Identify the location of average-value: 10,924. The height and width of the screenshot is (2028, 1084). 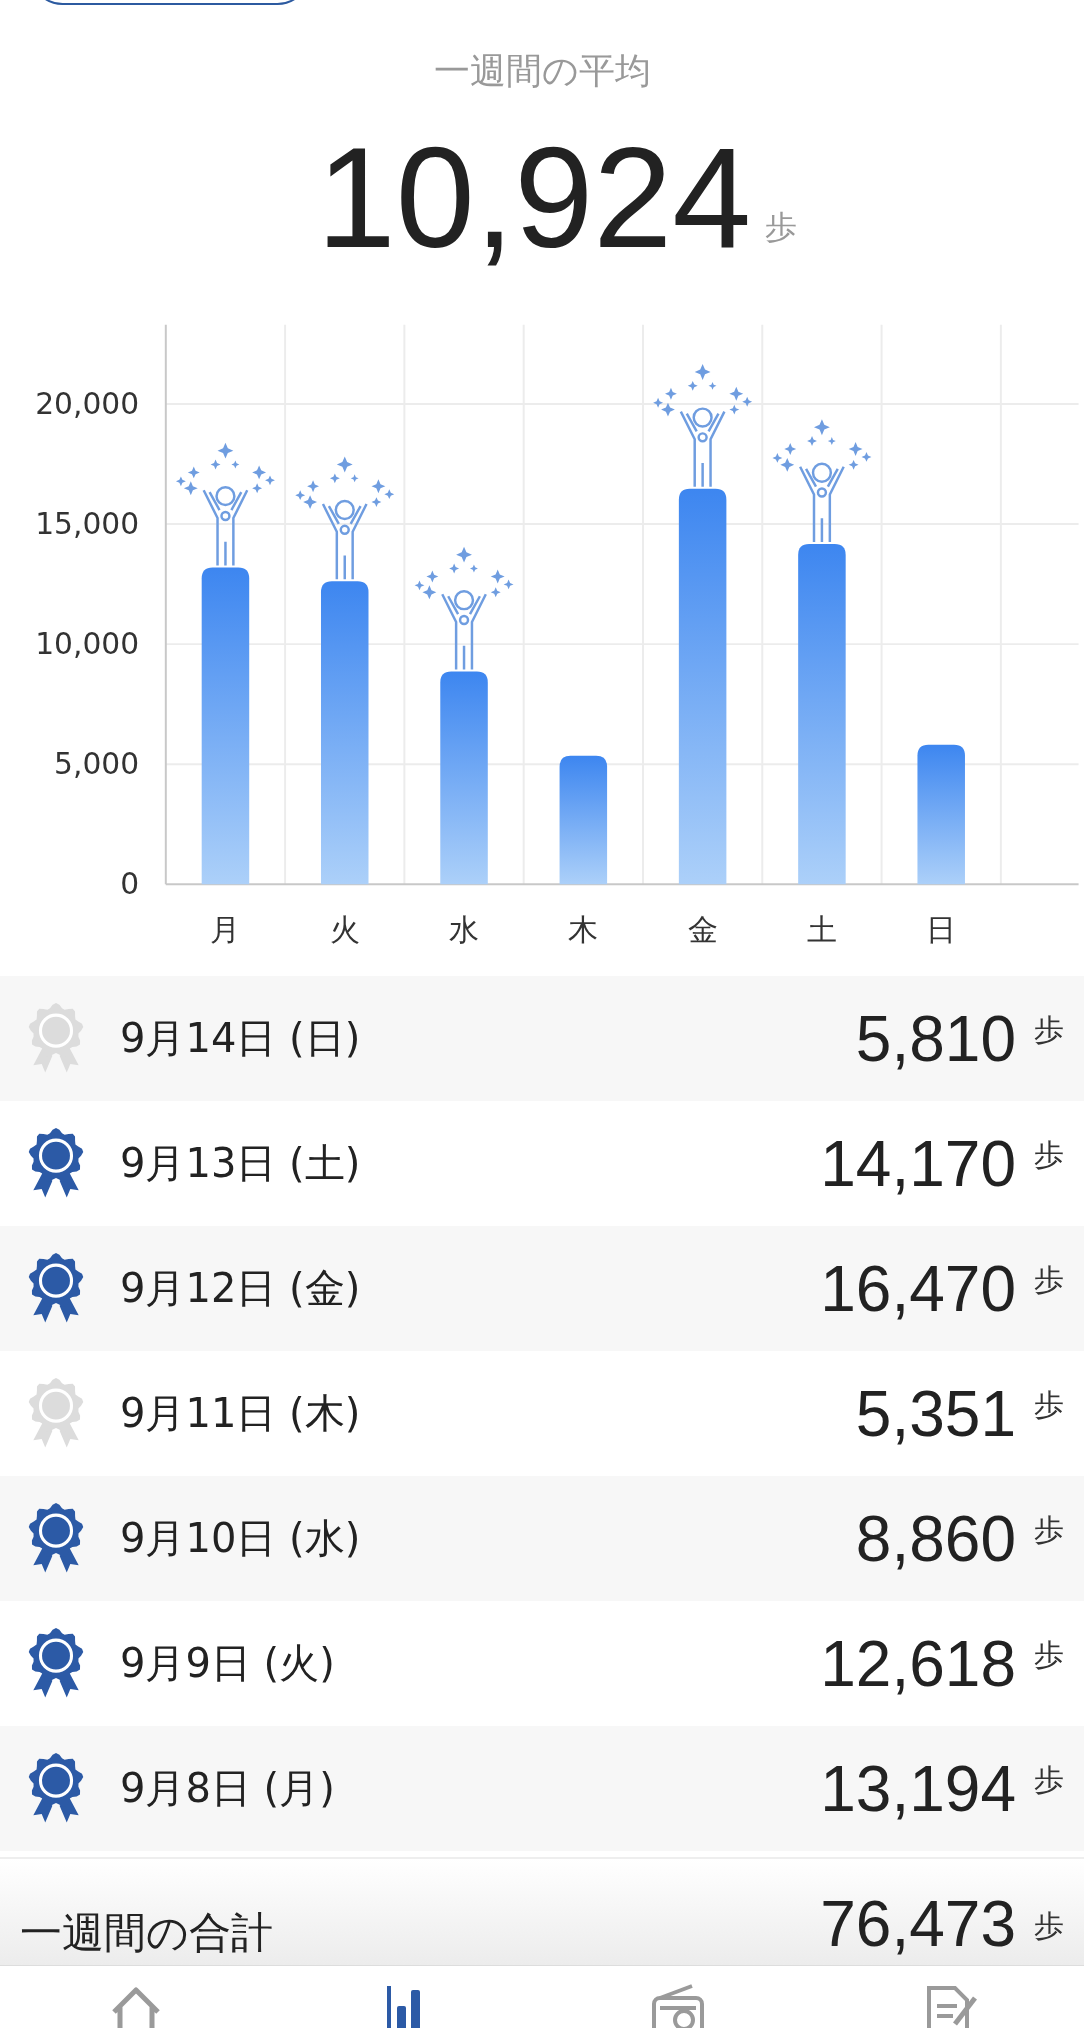
(534, 197).